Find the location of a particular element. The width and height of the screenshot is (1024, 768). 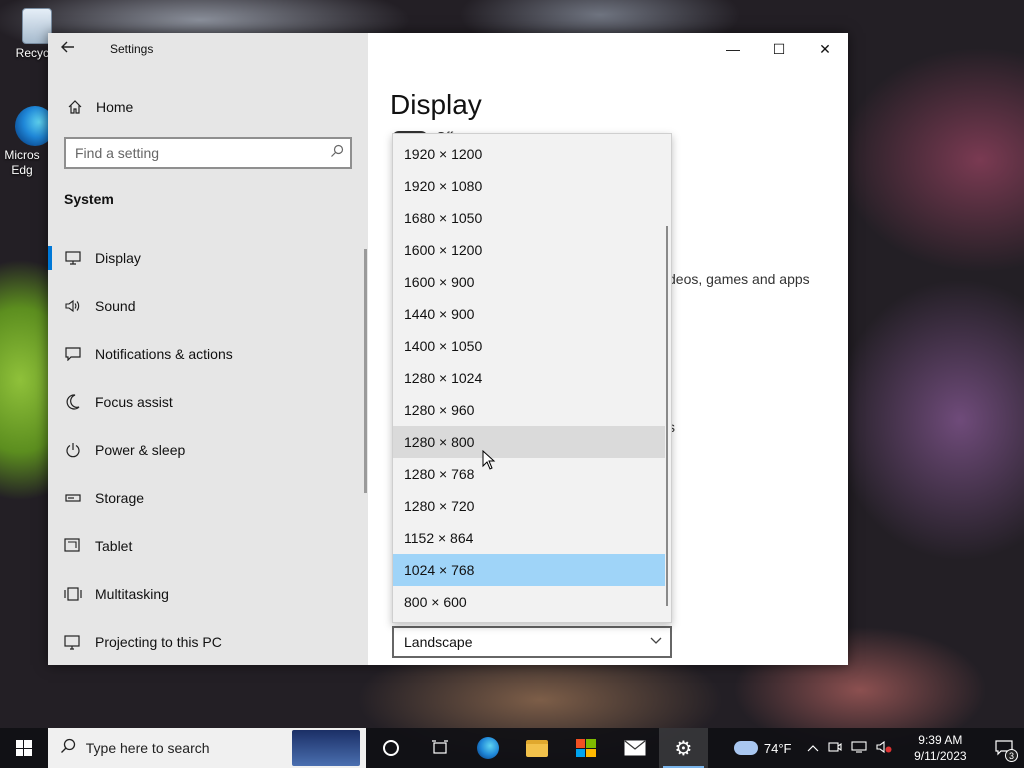

close-icon: ✕ is located at coordinates (825, 48).